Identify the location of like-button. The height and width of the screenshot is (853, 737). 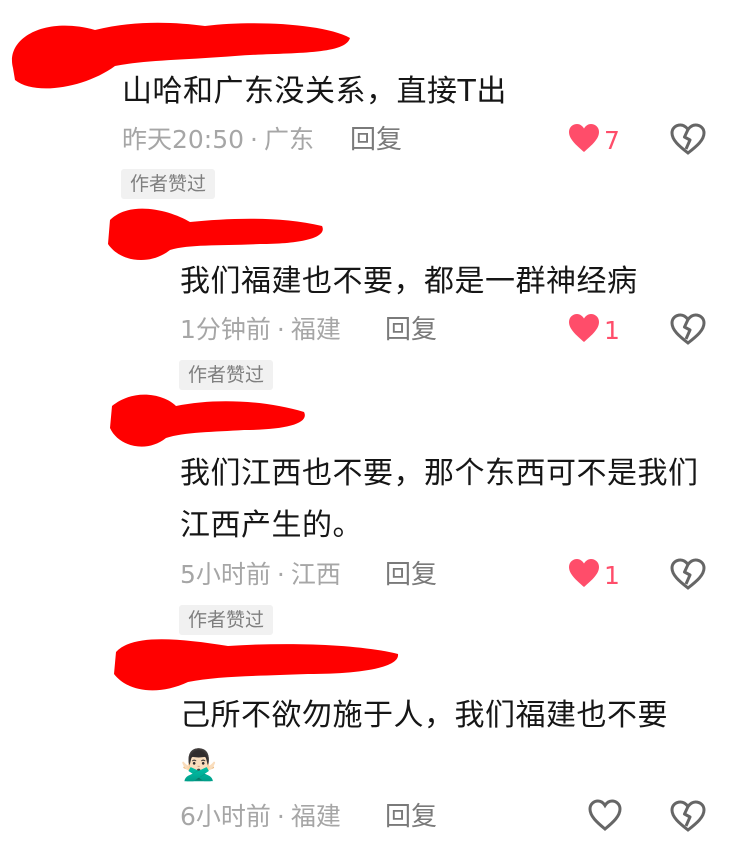
(605, 817).